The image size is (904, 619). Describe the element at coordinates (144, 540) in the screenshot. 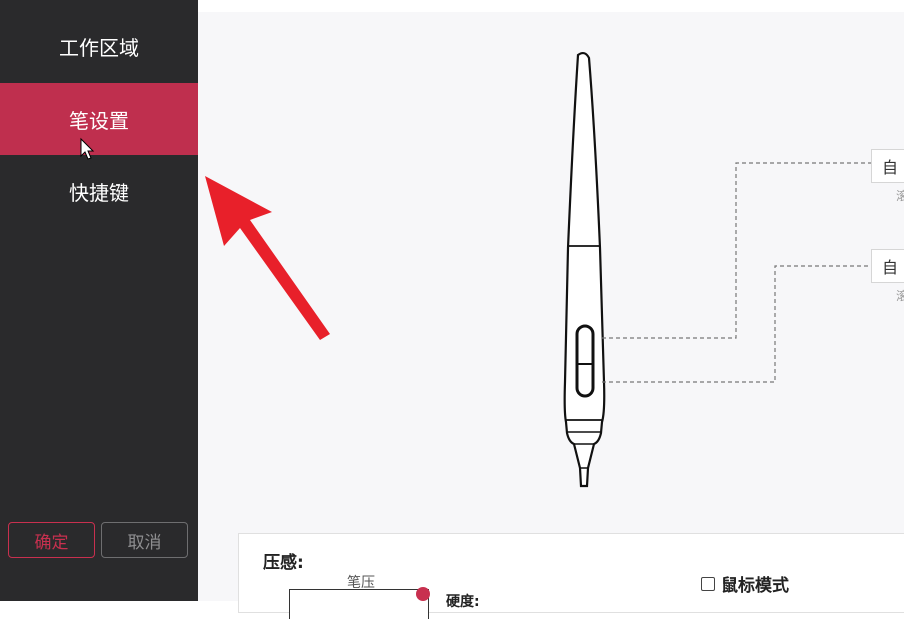

I see `cancel-button: 取消` at that location.